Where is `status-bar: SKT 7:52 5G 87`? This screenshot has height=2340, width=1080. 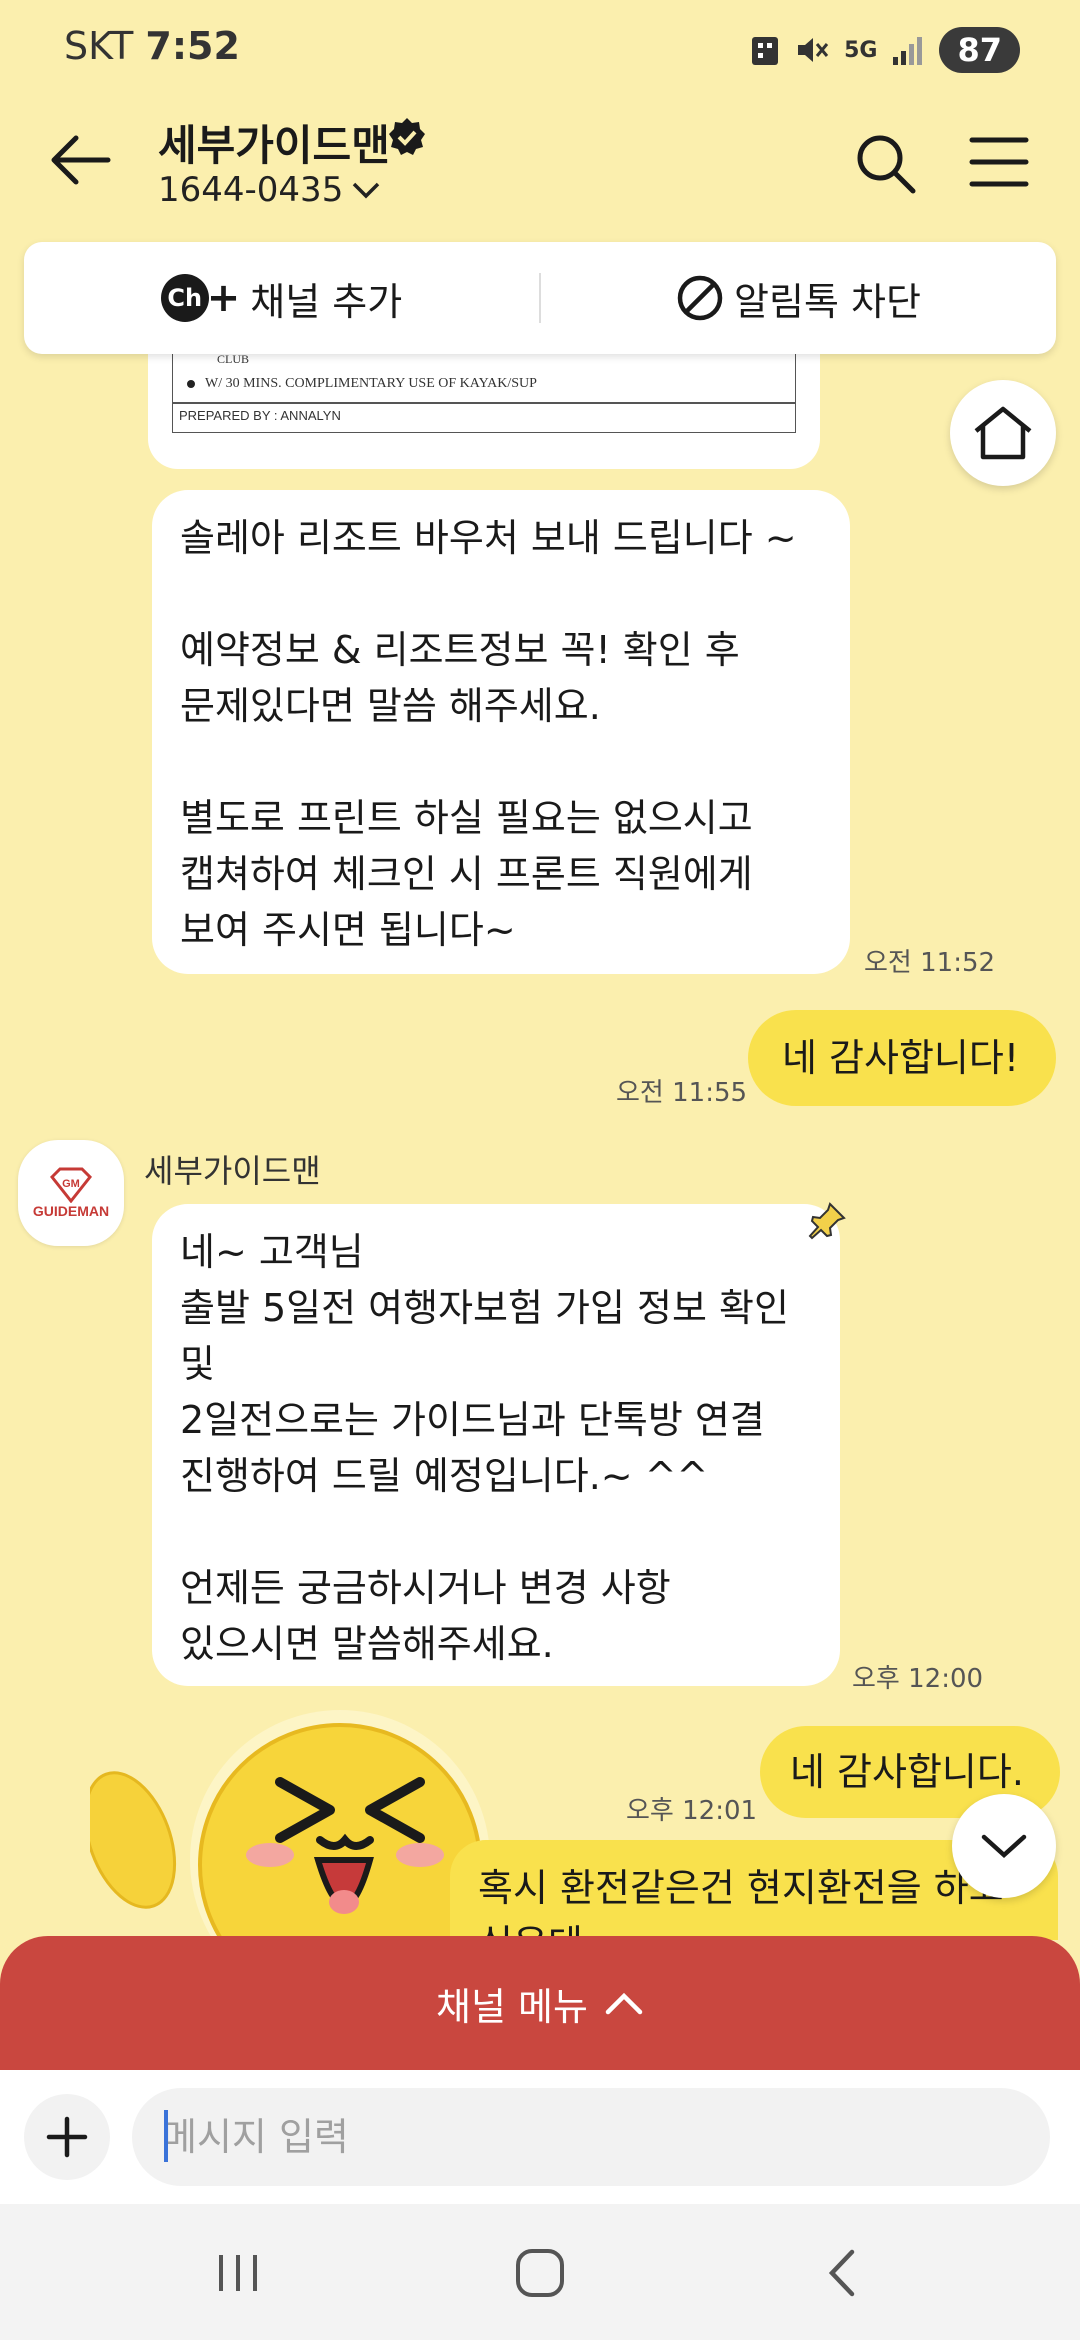
status-bar: SKT 7:52 5G 87 is located at coordinates (540, 50).